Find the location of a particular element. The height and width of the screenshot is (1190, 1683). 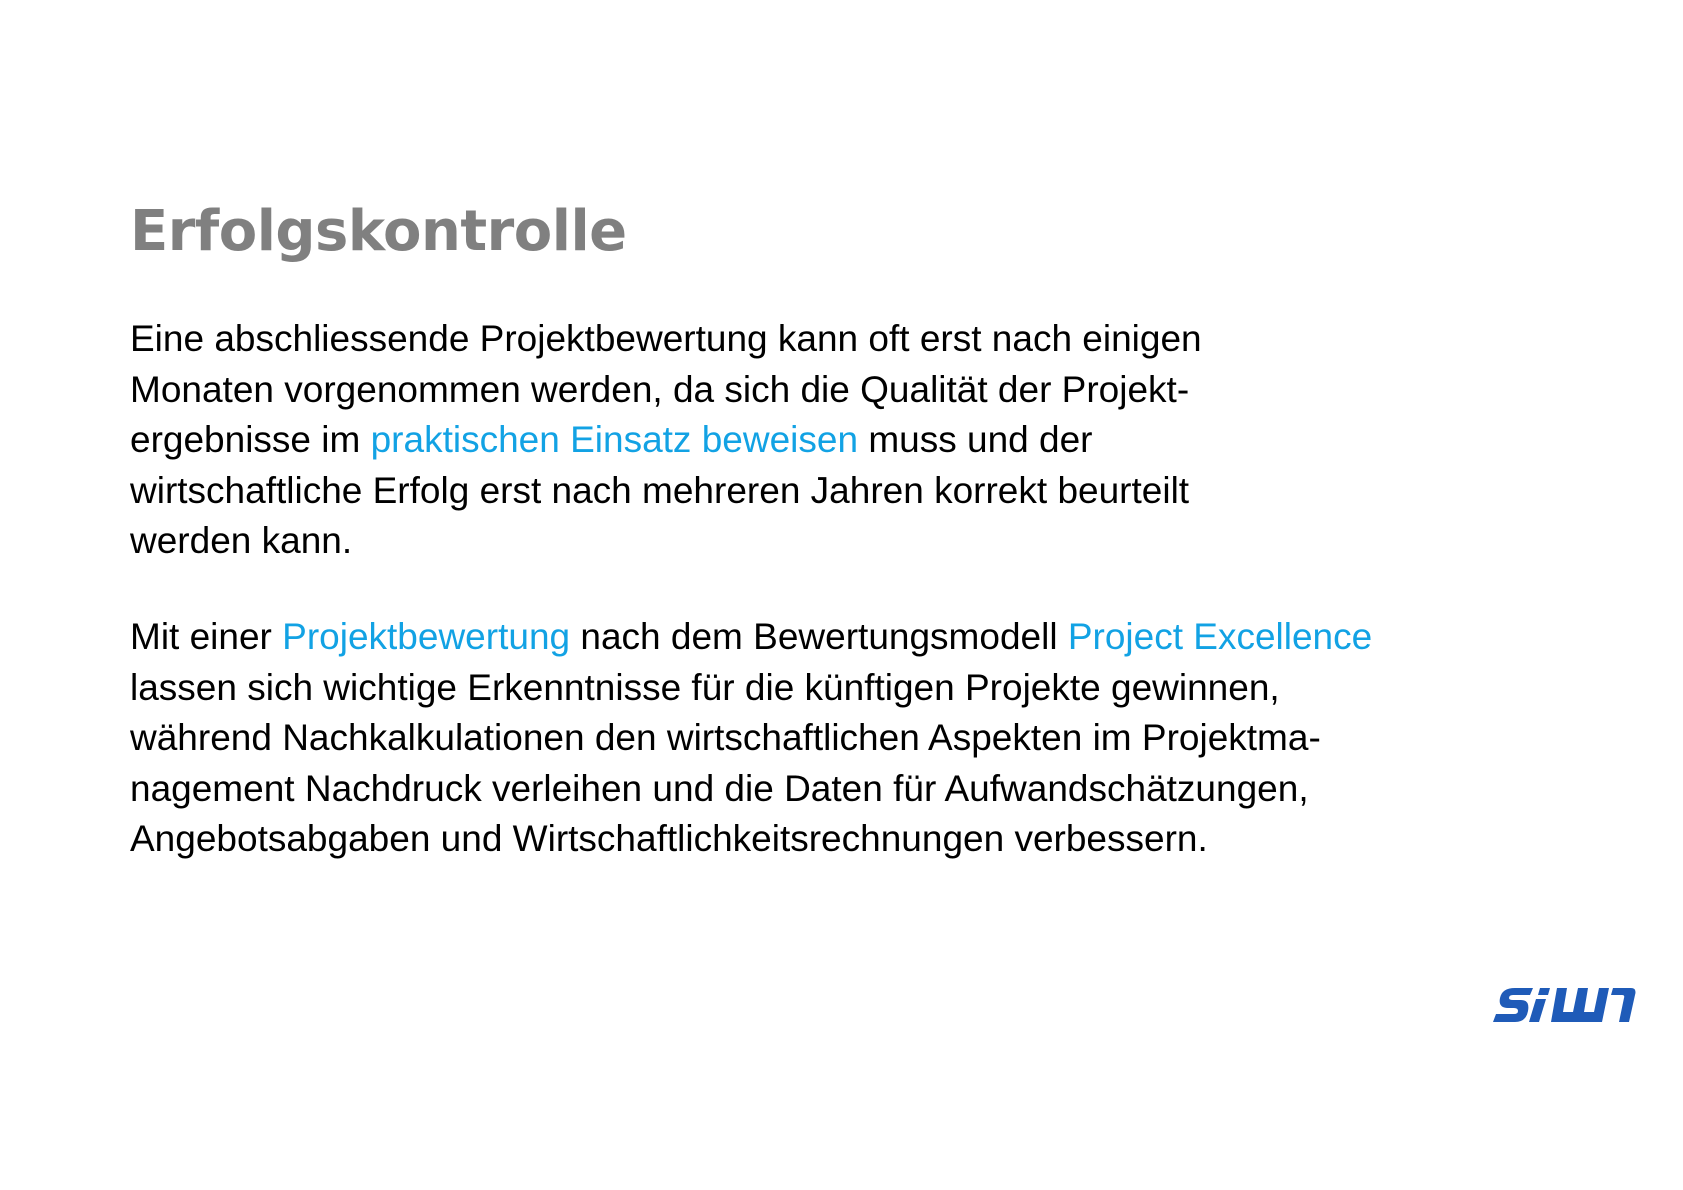

highlight-praktischen-einsatz: praktischen Einsatz beweisen is located at coordinates (614, 439).